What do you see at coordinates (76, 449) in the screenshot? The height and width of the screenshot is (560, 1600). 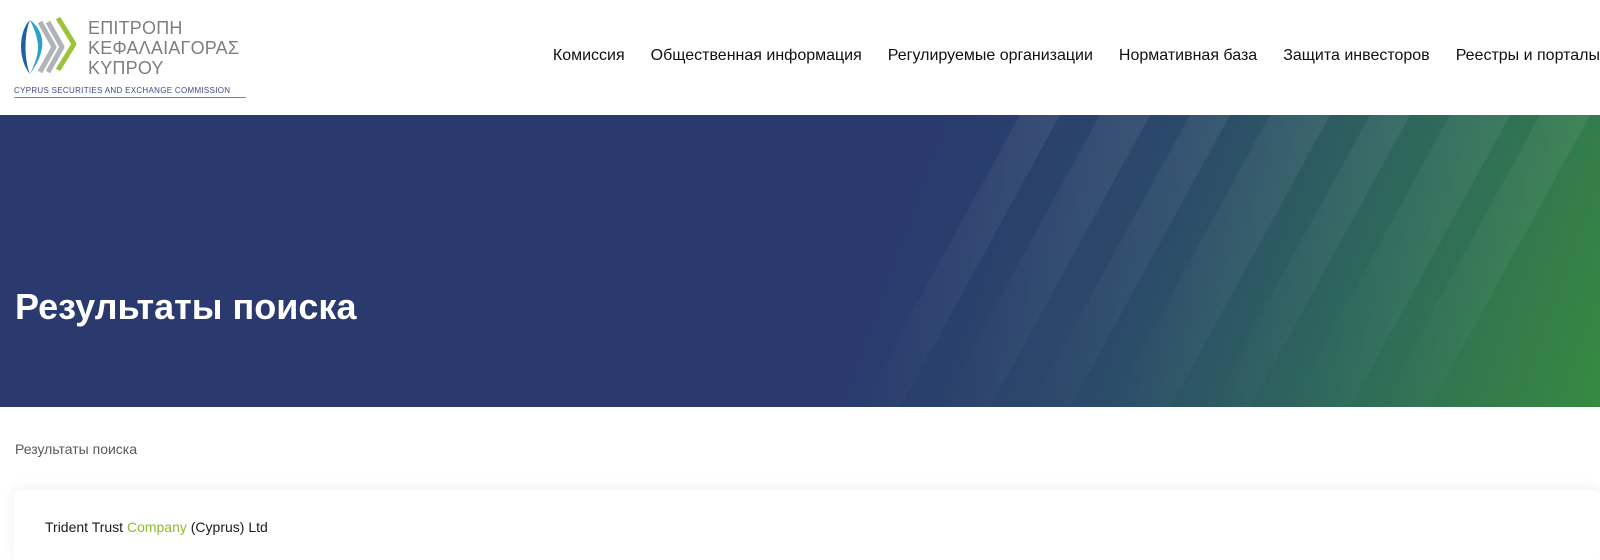 I see `breadcrumb: Результаты поиска` at bounding box center [76, 449].